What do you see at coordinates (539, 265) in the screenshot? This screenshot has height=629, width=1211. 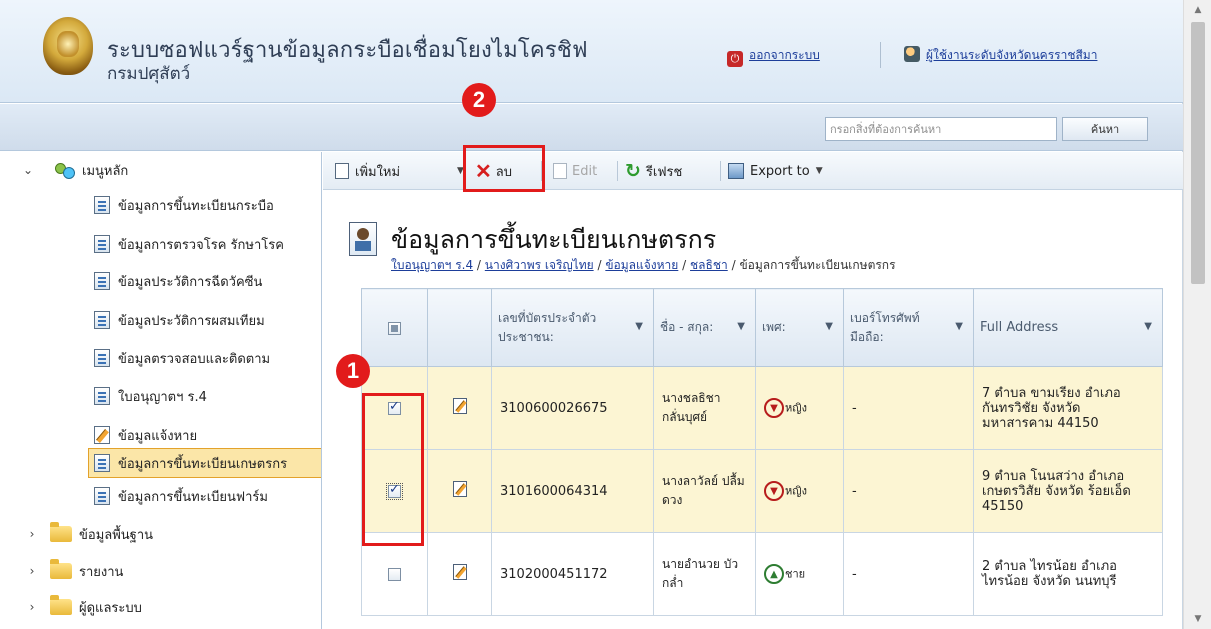 I see `breadcrumb-link: นางศิวาพร เจริญไทย` at bounding box center [539, 265].